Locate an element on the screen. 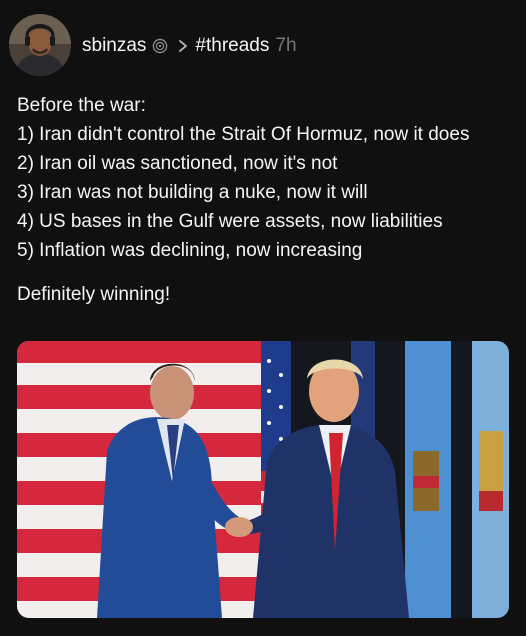  chevron-right-icon is located at coordinates (183, 46).